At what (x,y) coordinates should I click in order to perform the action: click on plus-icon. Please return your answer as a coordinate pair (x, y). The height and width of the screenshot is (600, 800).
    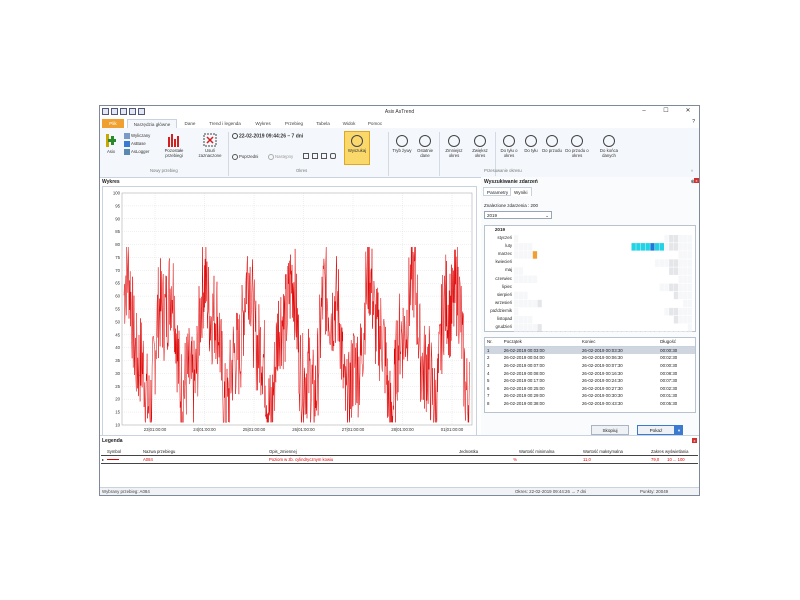
    Looking at the image, I should click on (111, 140).